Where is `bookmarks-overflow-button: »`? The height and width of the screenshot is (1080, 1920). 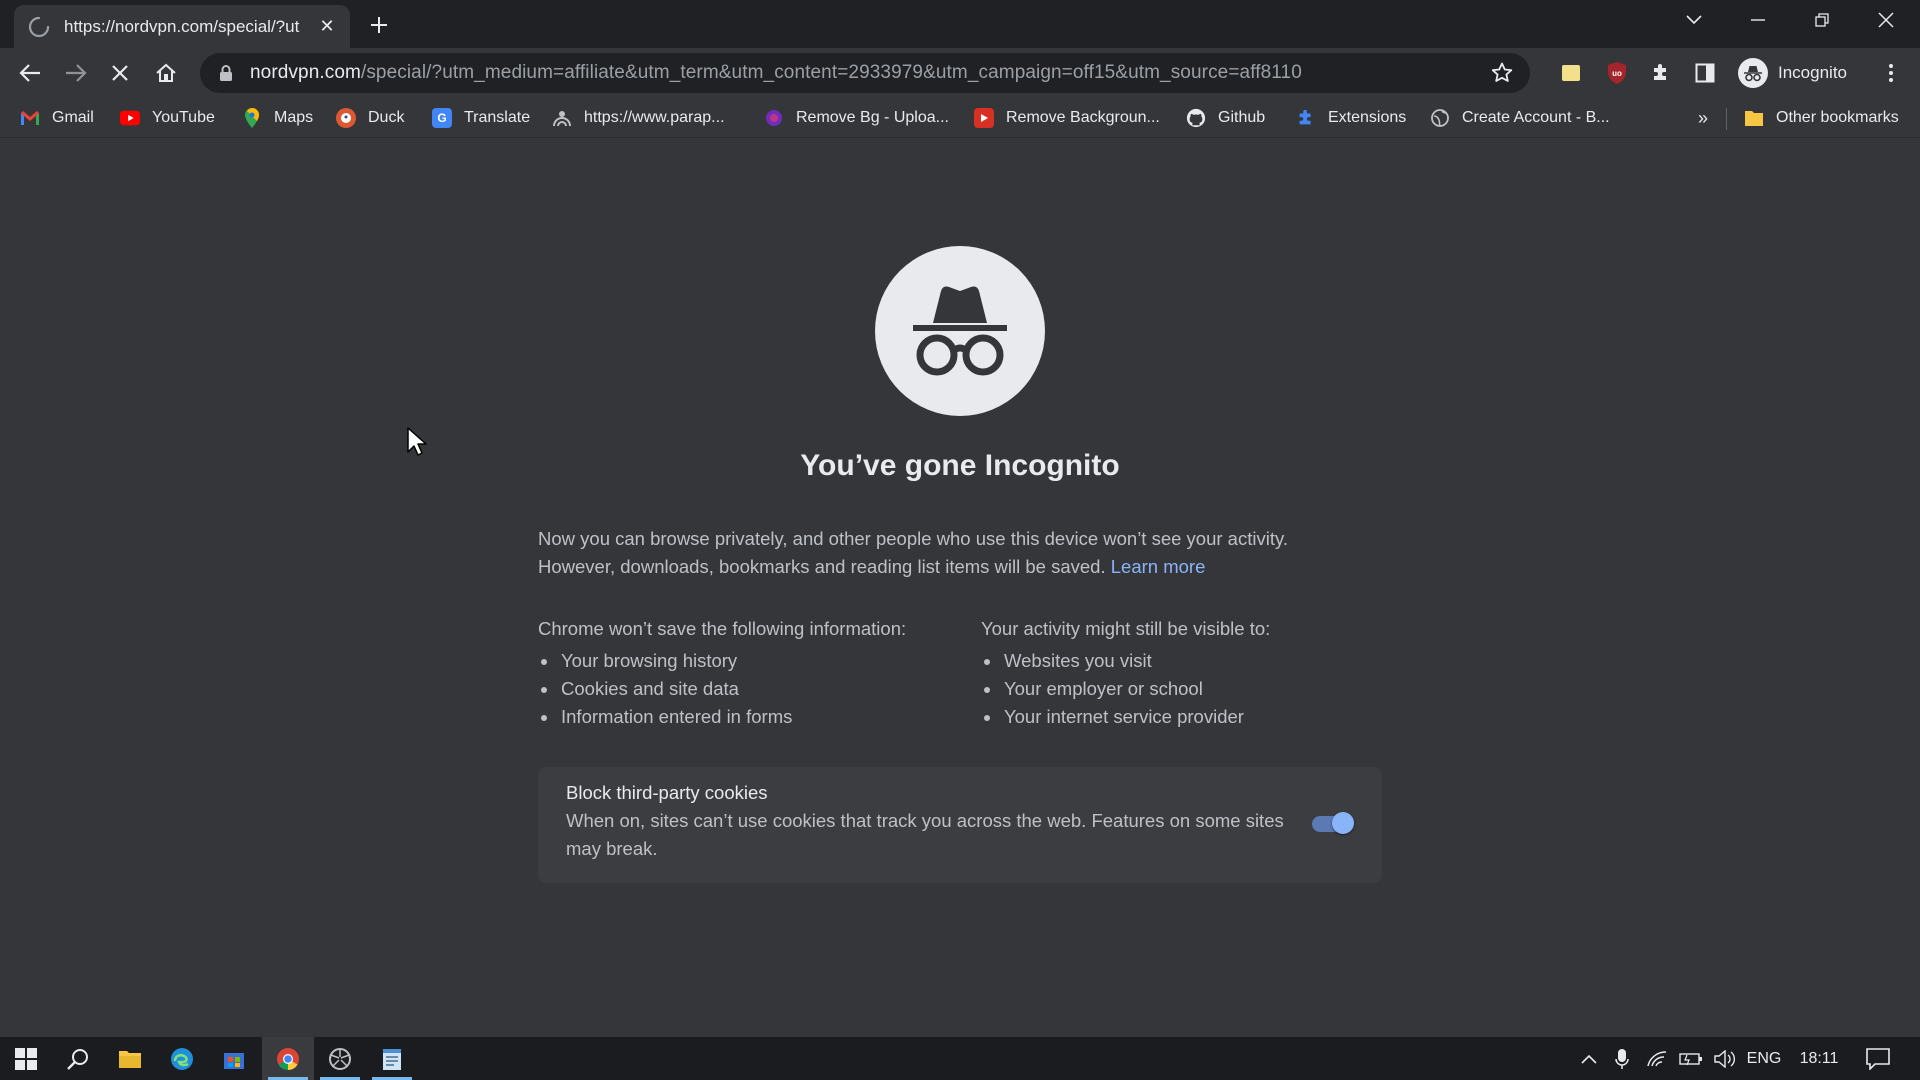 bookmarks-overflow-button: » is located at coordinates (1703, 118).